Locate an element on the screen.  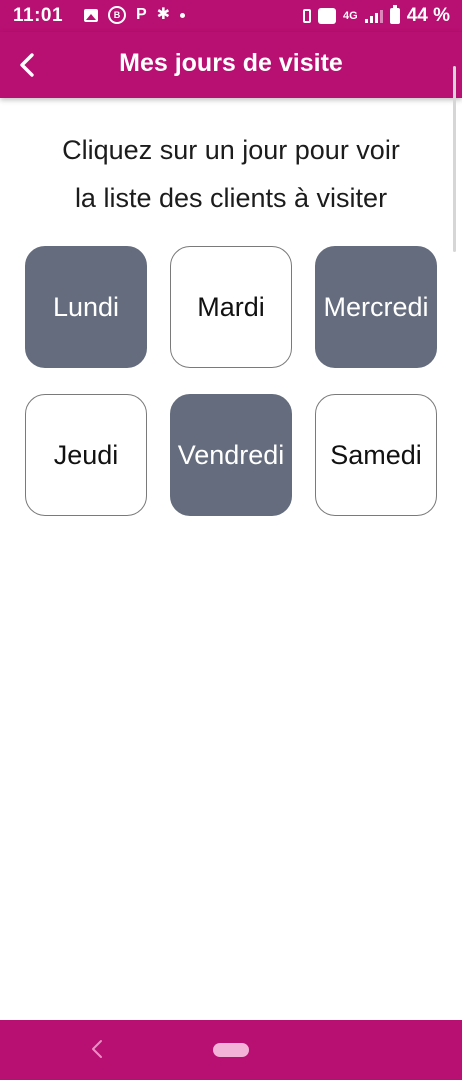
day-button-samedi: Samedi is located at coordinates (376, 455).